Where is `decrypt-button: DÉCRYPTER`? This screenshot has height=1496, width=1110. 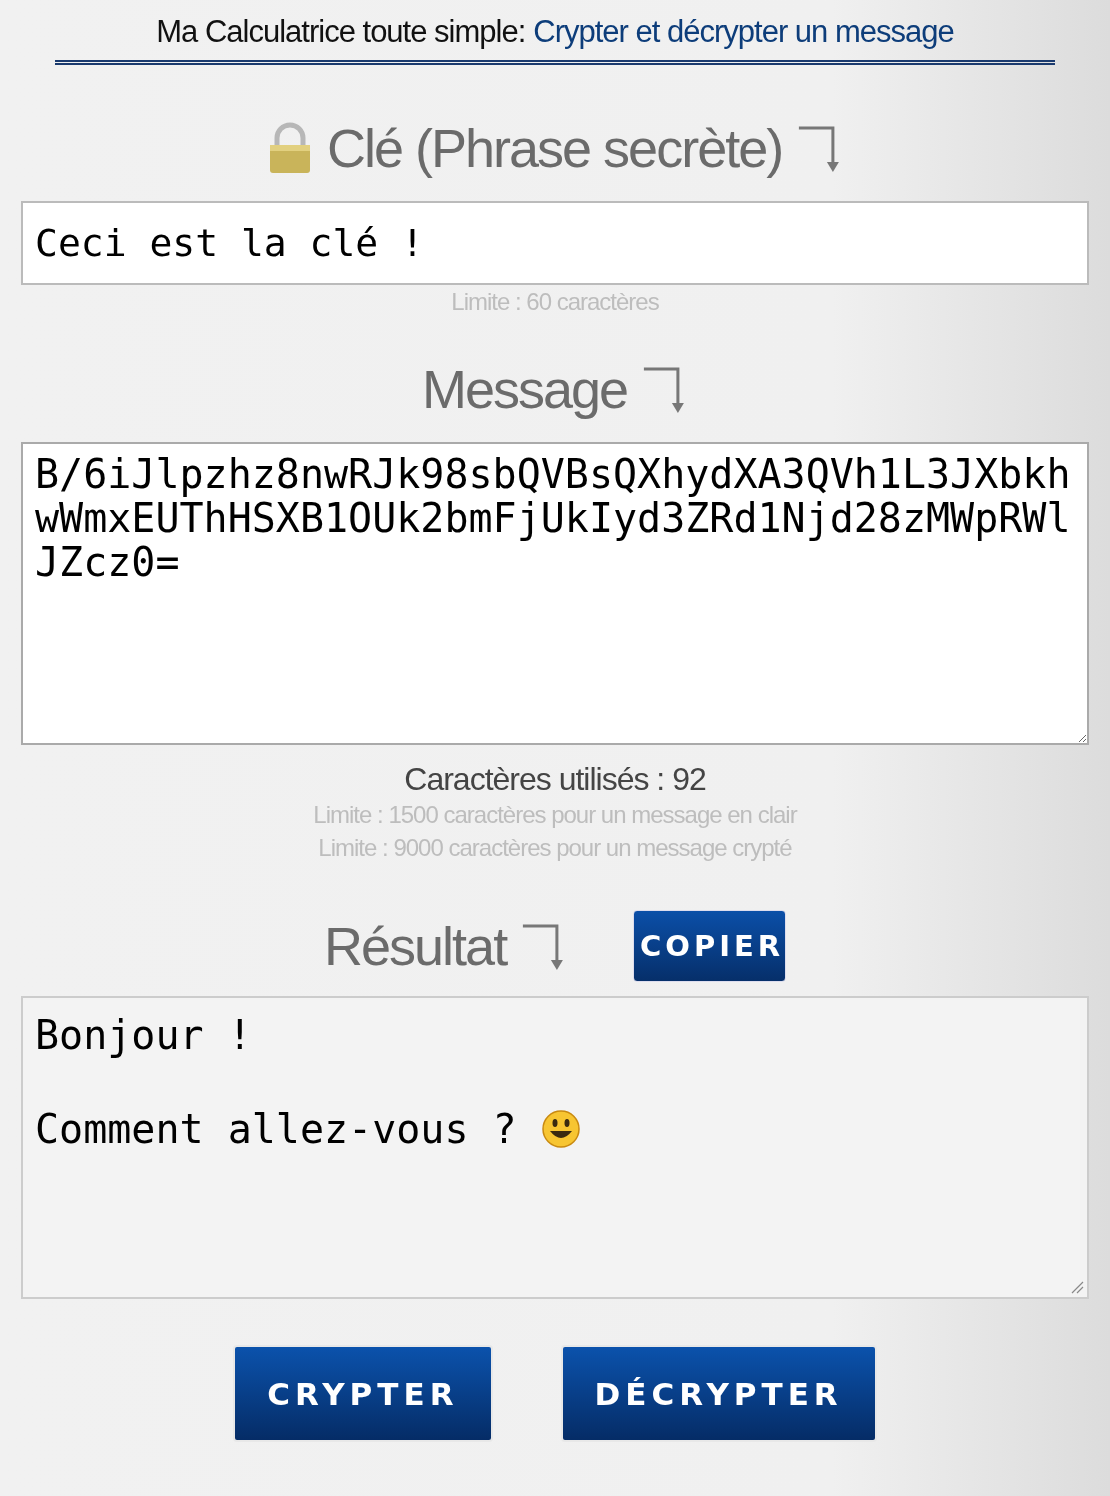 decrypt-button: DÉCRYPTER is located at coordinates (718, 1393).